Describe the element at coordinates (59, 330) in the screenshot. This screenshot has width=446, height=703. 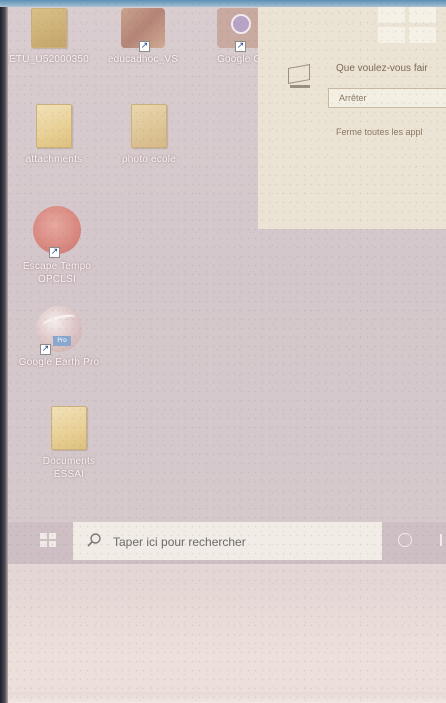
I see `google-earth-icon: ↗ Pro` at that location.